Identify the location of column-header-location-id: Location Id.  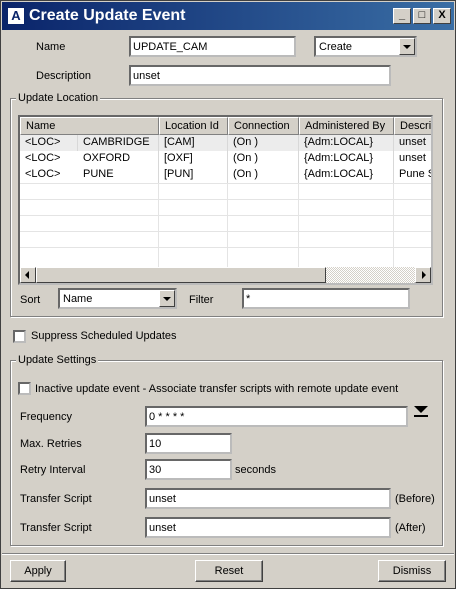
(193, 126).